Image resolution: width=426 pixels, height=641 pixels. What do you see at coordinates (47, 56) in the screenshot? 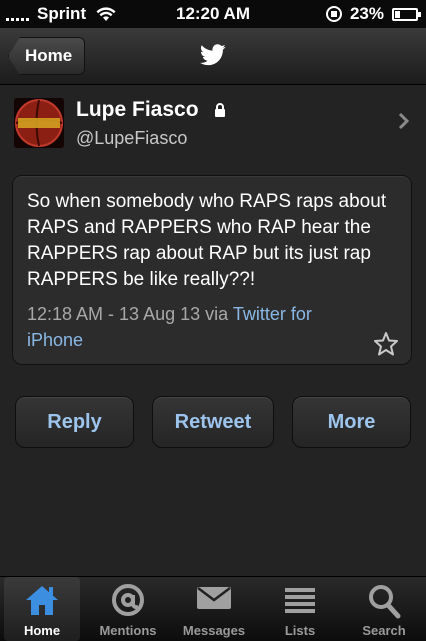
I see `home-back-button: Home` at bounding box center [47, 56].